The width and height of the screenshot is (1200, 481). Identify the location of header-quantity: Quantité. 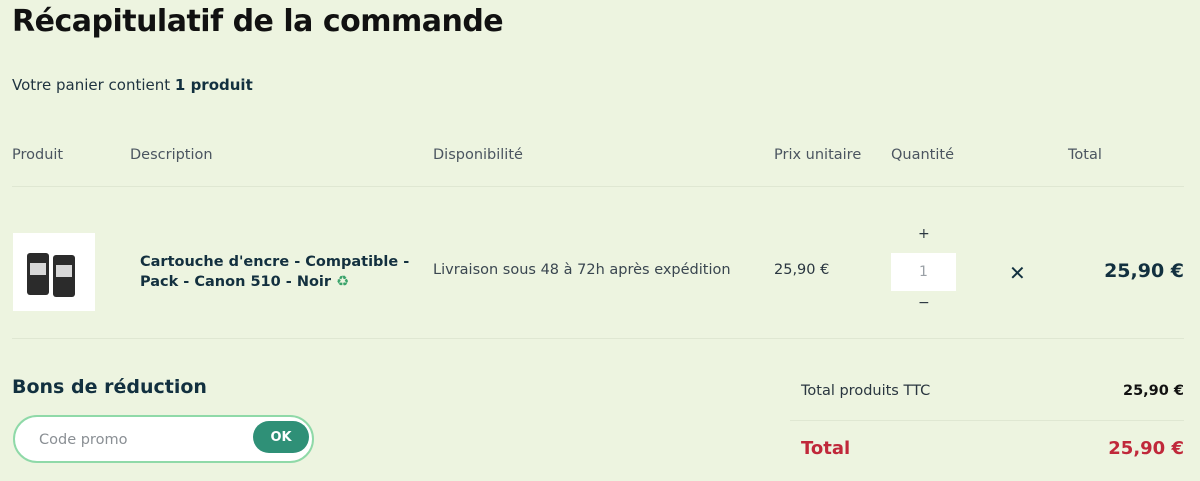
(922, 155).